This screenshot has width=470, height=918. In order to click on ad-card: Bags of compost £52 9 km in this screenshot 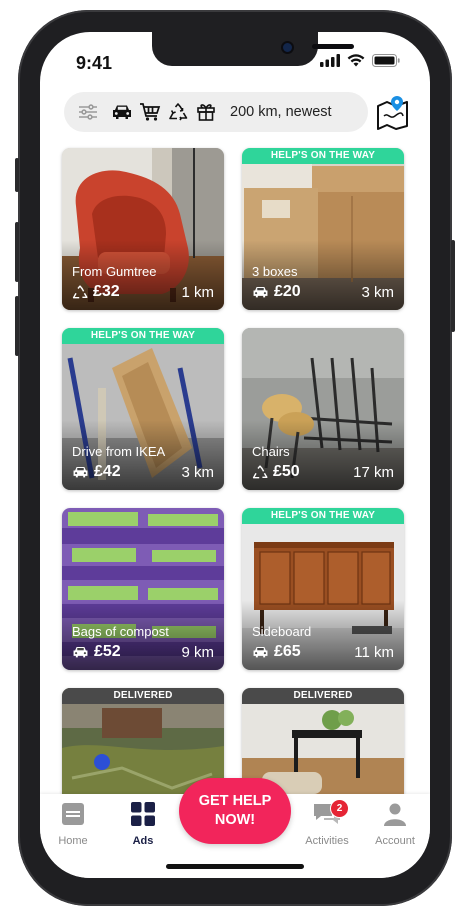, I will do `click(143, 589)`.